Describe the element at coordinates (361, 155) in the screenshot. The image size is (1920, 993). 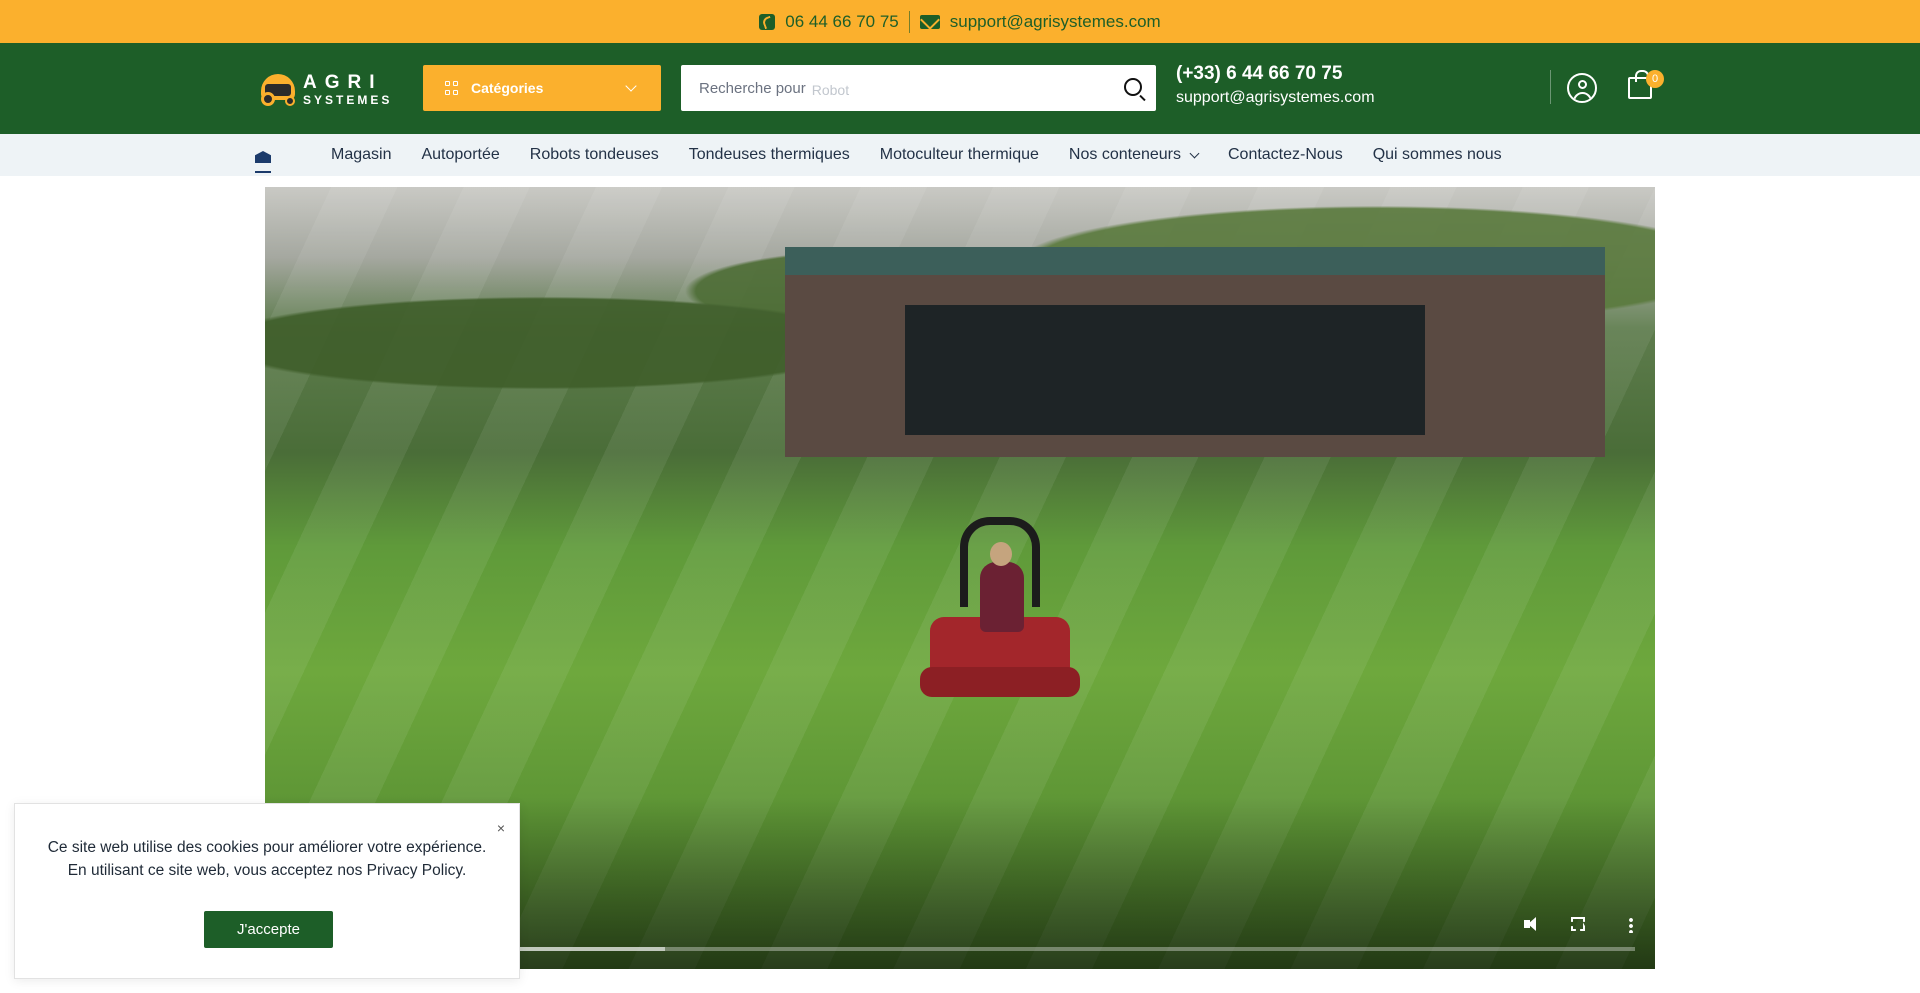
I see `nav-item-magasin: Magasin` at that location.